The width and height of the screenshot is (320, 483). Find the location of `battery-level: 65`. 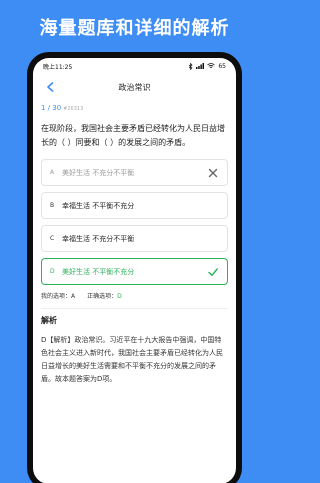

battery-level: 65 is located at coordinates (222, 66).